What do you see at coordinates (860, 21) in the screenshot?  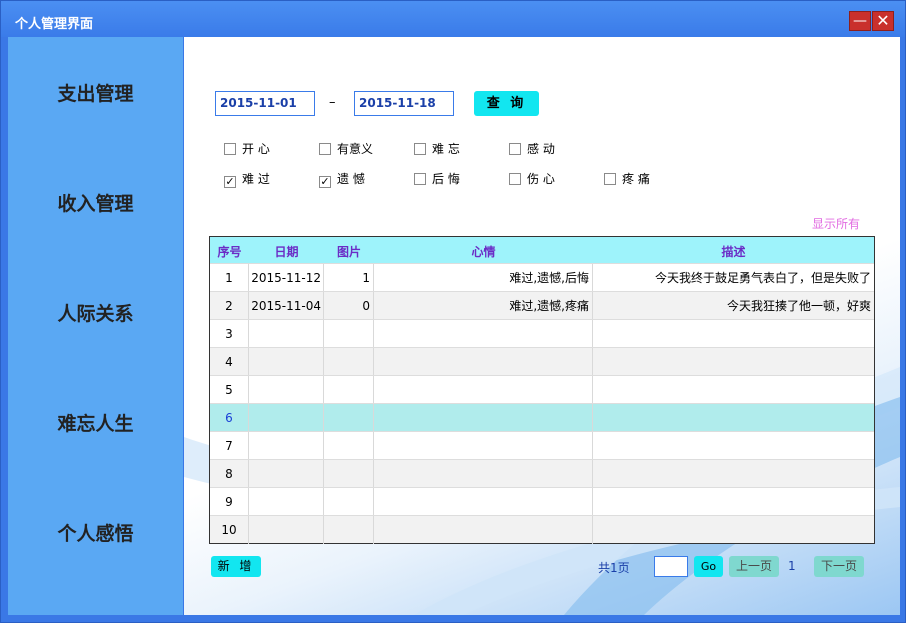 I see `minimize-button: —` at bounding box center [860, 21].